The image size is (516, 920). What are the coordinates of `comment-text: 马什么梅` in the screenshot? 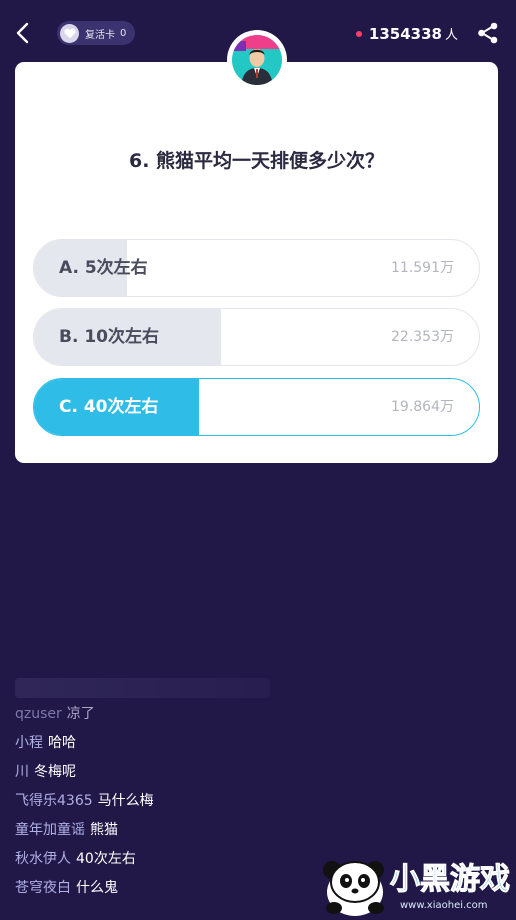 It's located at (125, 801).